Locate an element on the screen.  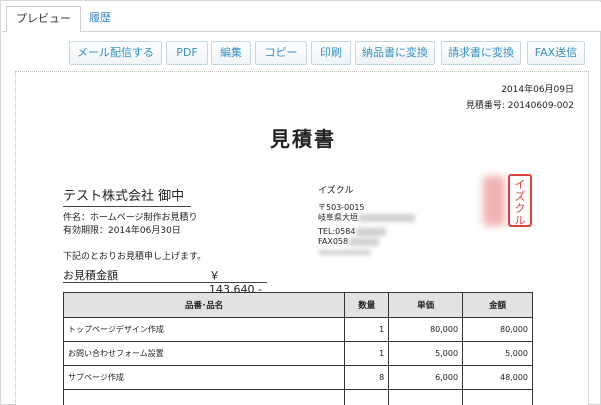
postal-code: 〒503-0015 is located at coordinates (341, 207).